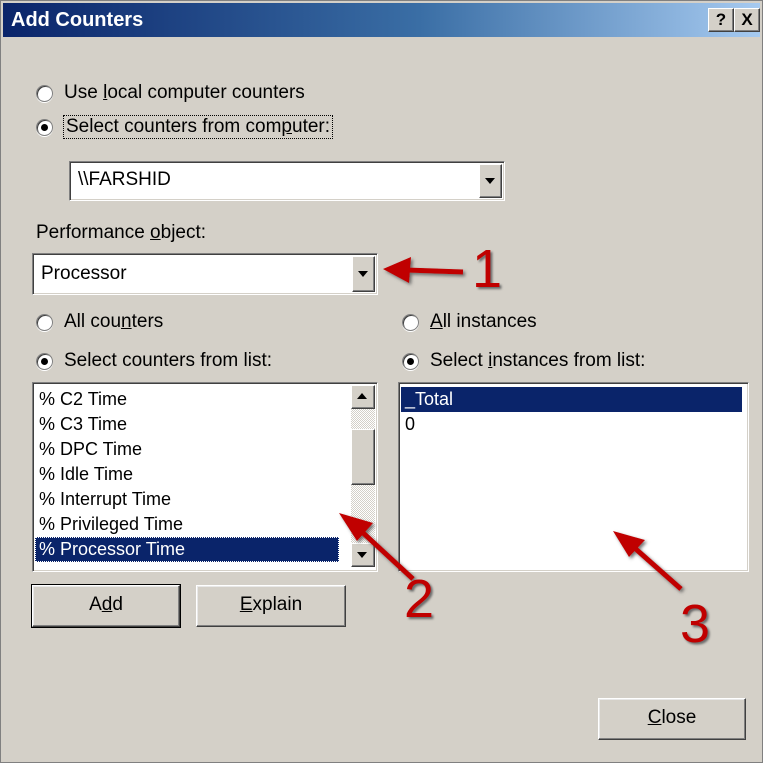  Describe the element at coordinates (419, 599) in the screenshot. I see `annotation-label-2: 2` at that location.